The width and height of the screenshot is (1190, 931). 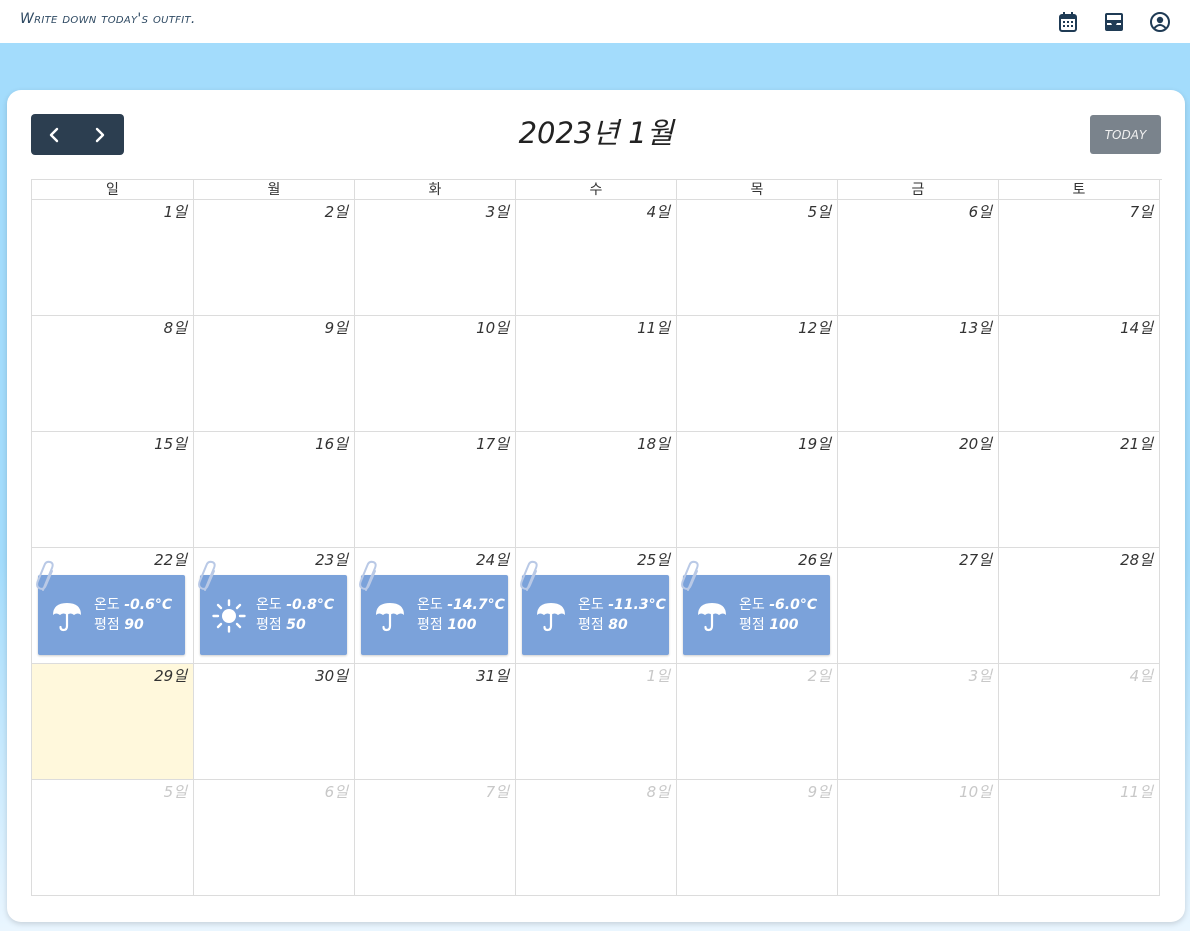 I want to click on day-number: 30일, so click(x=331, y=676).